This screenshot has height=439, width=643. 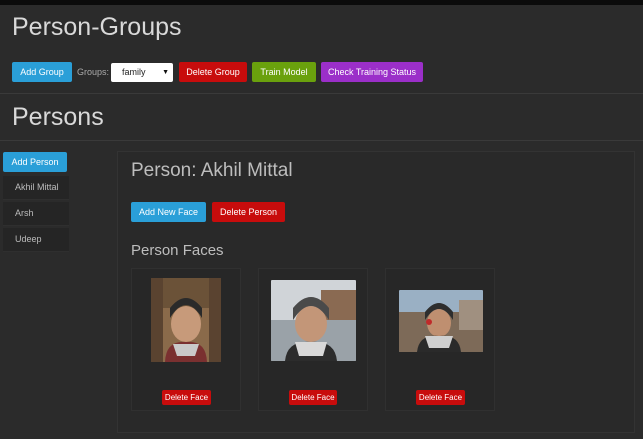 What do you see at coordinates (97, 27) in the screenshot?
I see `person-groups-title: Person-Groups` at bounding box center [97, 27].